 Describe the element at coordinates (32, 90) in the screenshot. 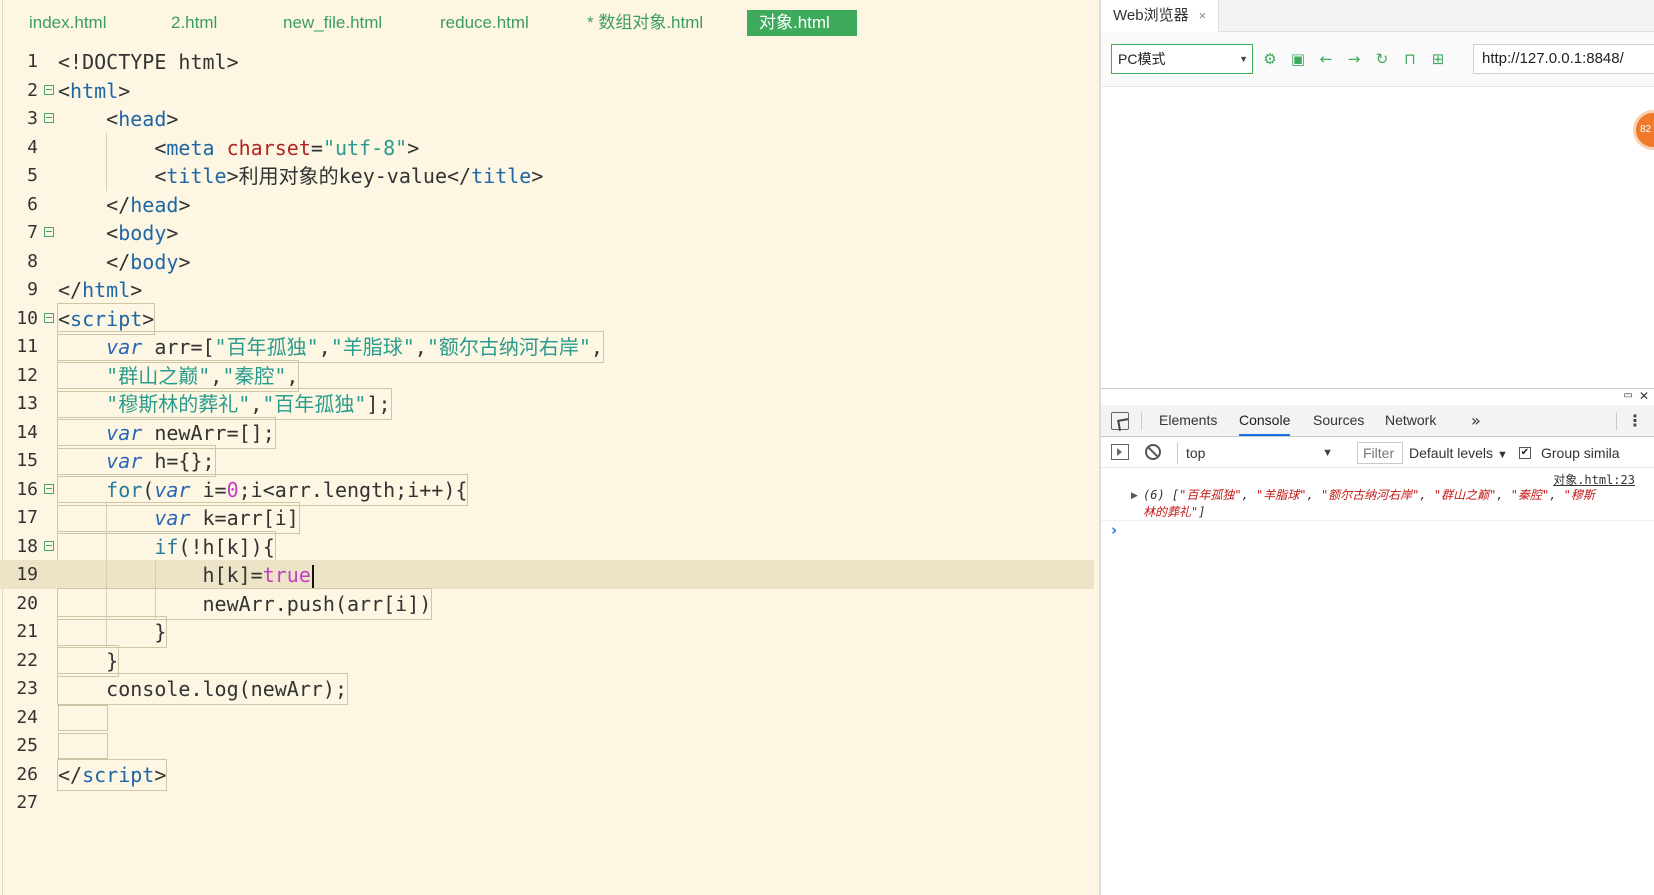

I see `line-number: 2` at that location.